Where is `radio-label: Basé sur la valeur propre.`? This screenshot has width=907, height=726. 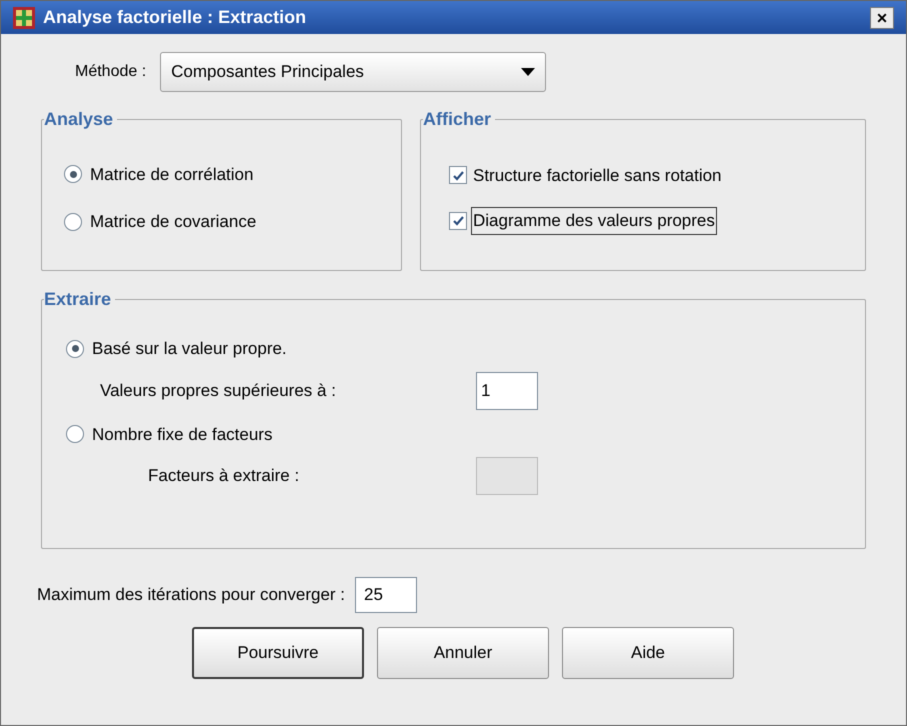
radio-label: Basé sur la valeur propre. is located at coordinates (189, 349).